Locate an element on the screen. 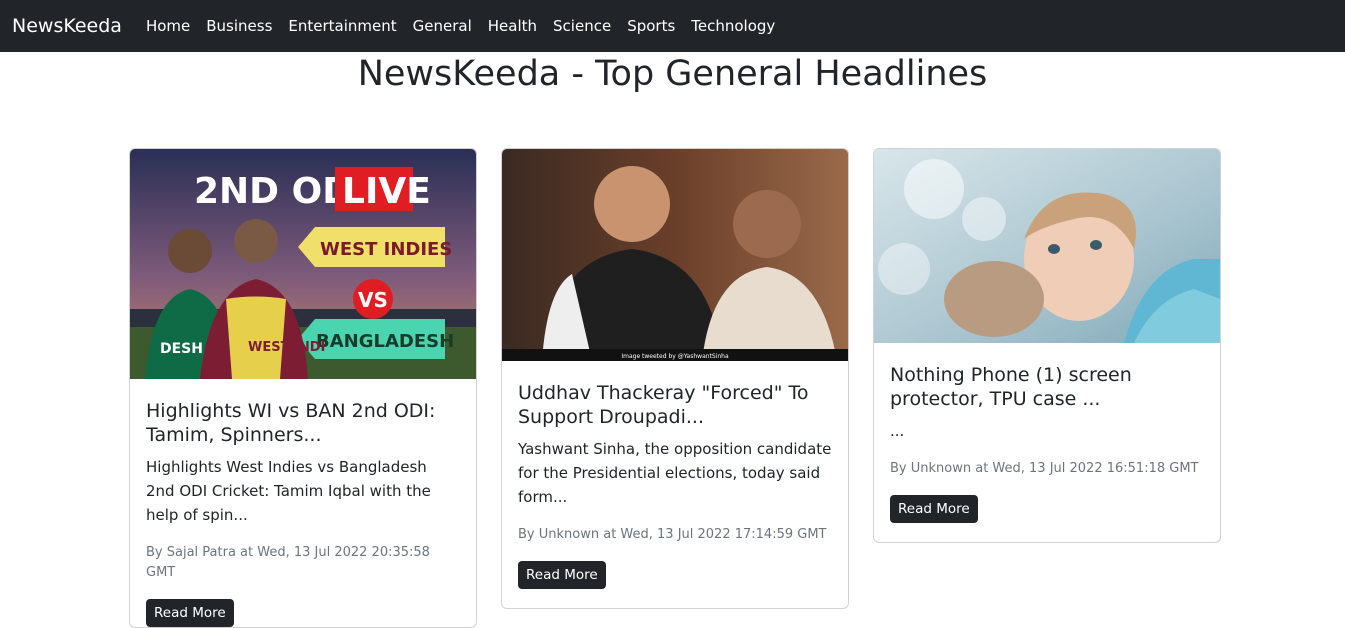  card-image-politicians: Image tweeted by @YashwantSinha is located at coordinates (675, 255).